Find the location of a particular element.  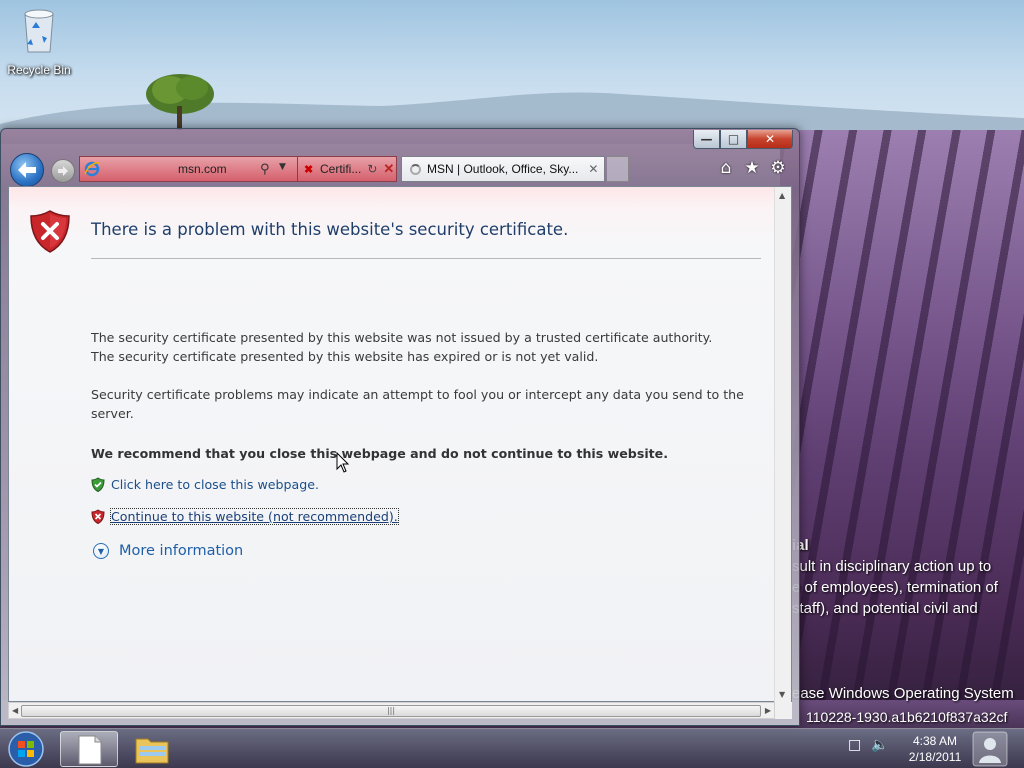

close-tab-icon: ✕ is located at coordinates (593, 169).